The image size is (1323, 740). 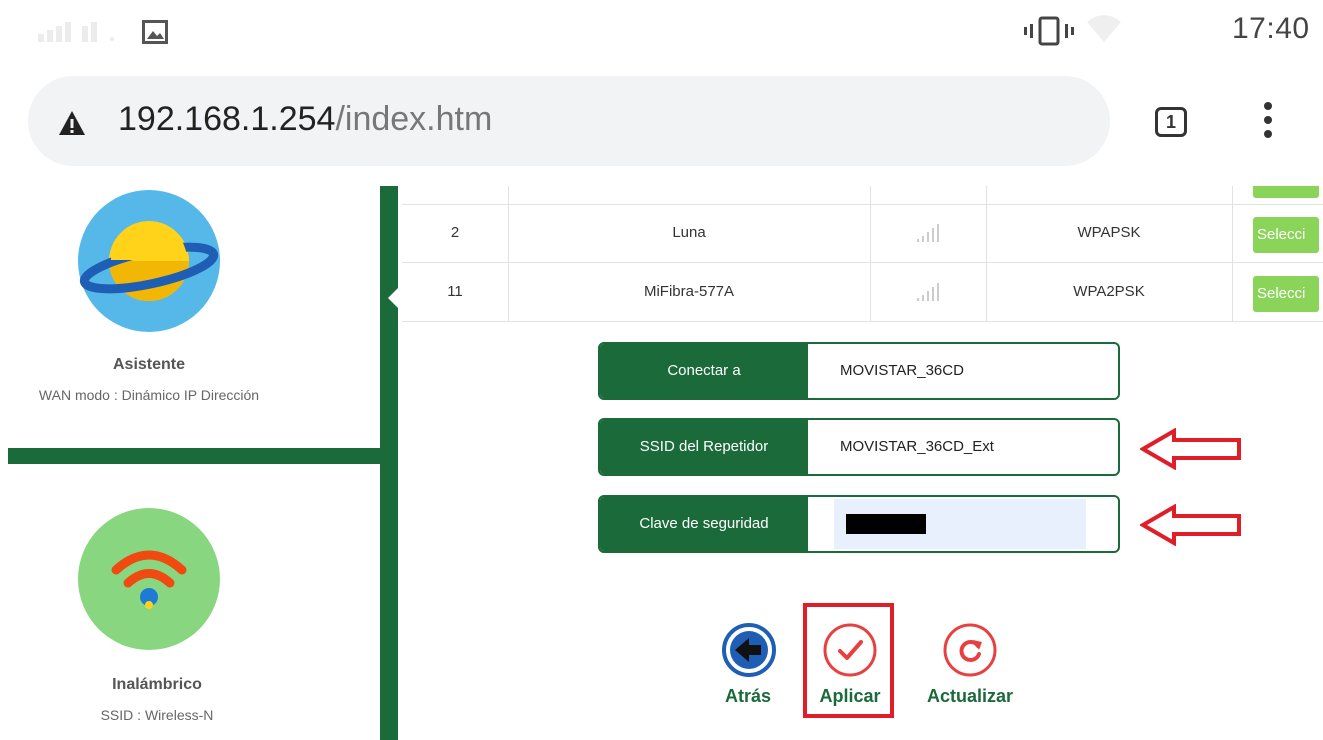 I want to click on active-pointer, so click(x=394, y=298).